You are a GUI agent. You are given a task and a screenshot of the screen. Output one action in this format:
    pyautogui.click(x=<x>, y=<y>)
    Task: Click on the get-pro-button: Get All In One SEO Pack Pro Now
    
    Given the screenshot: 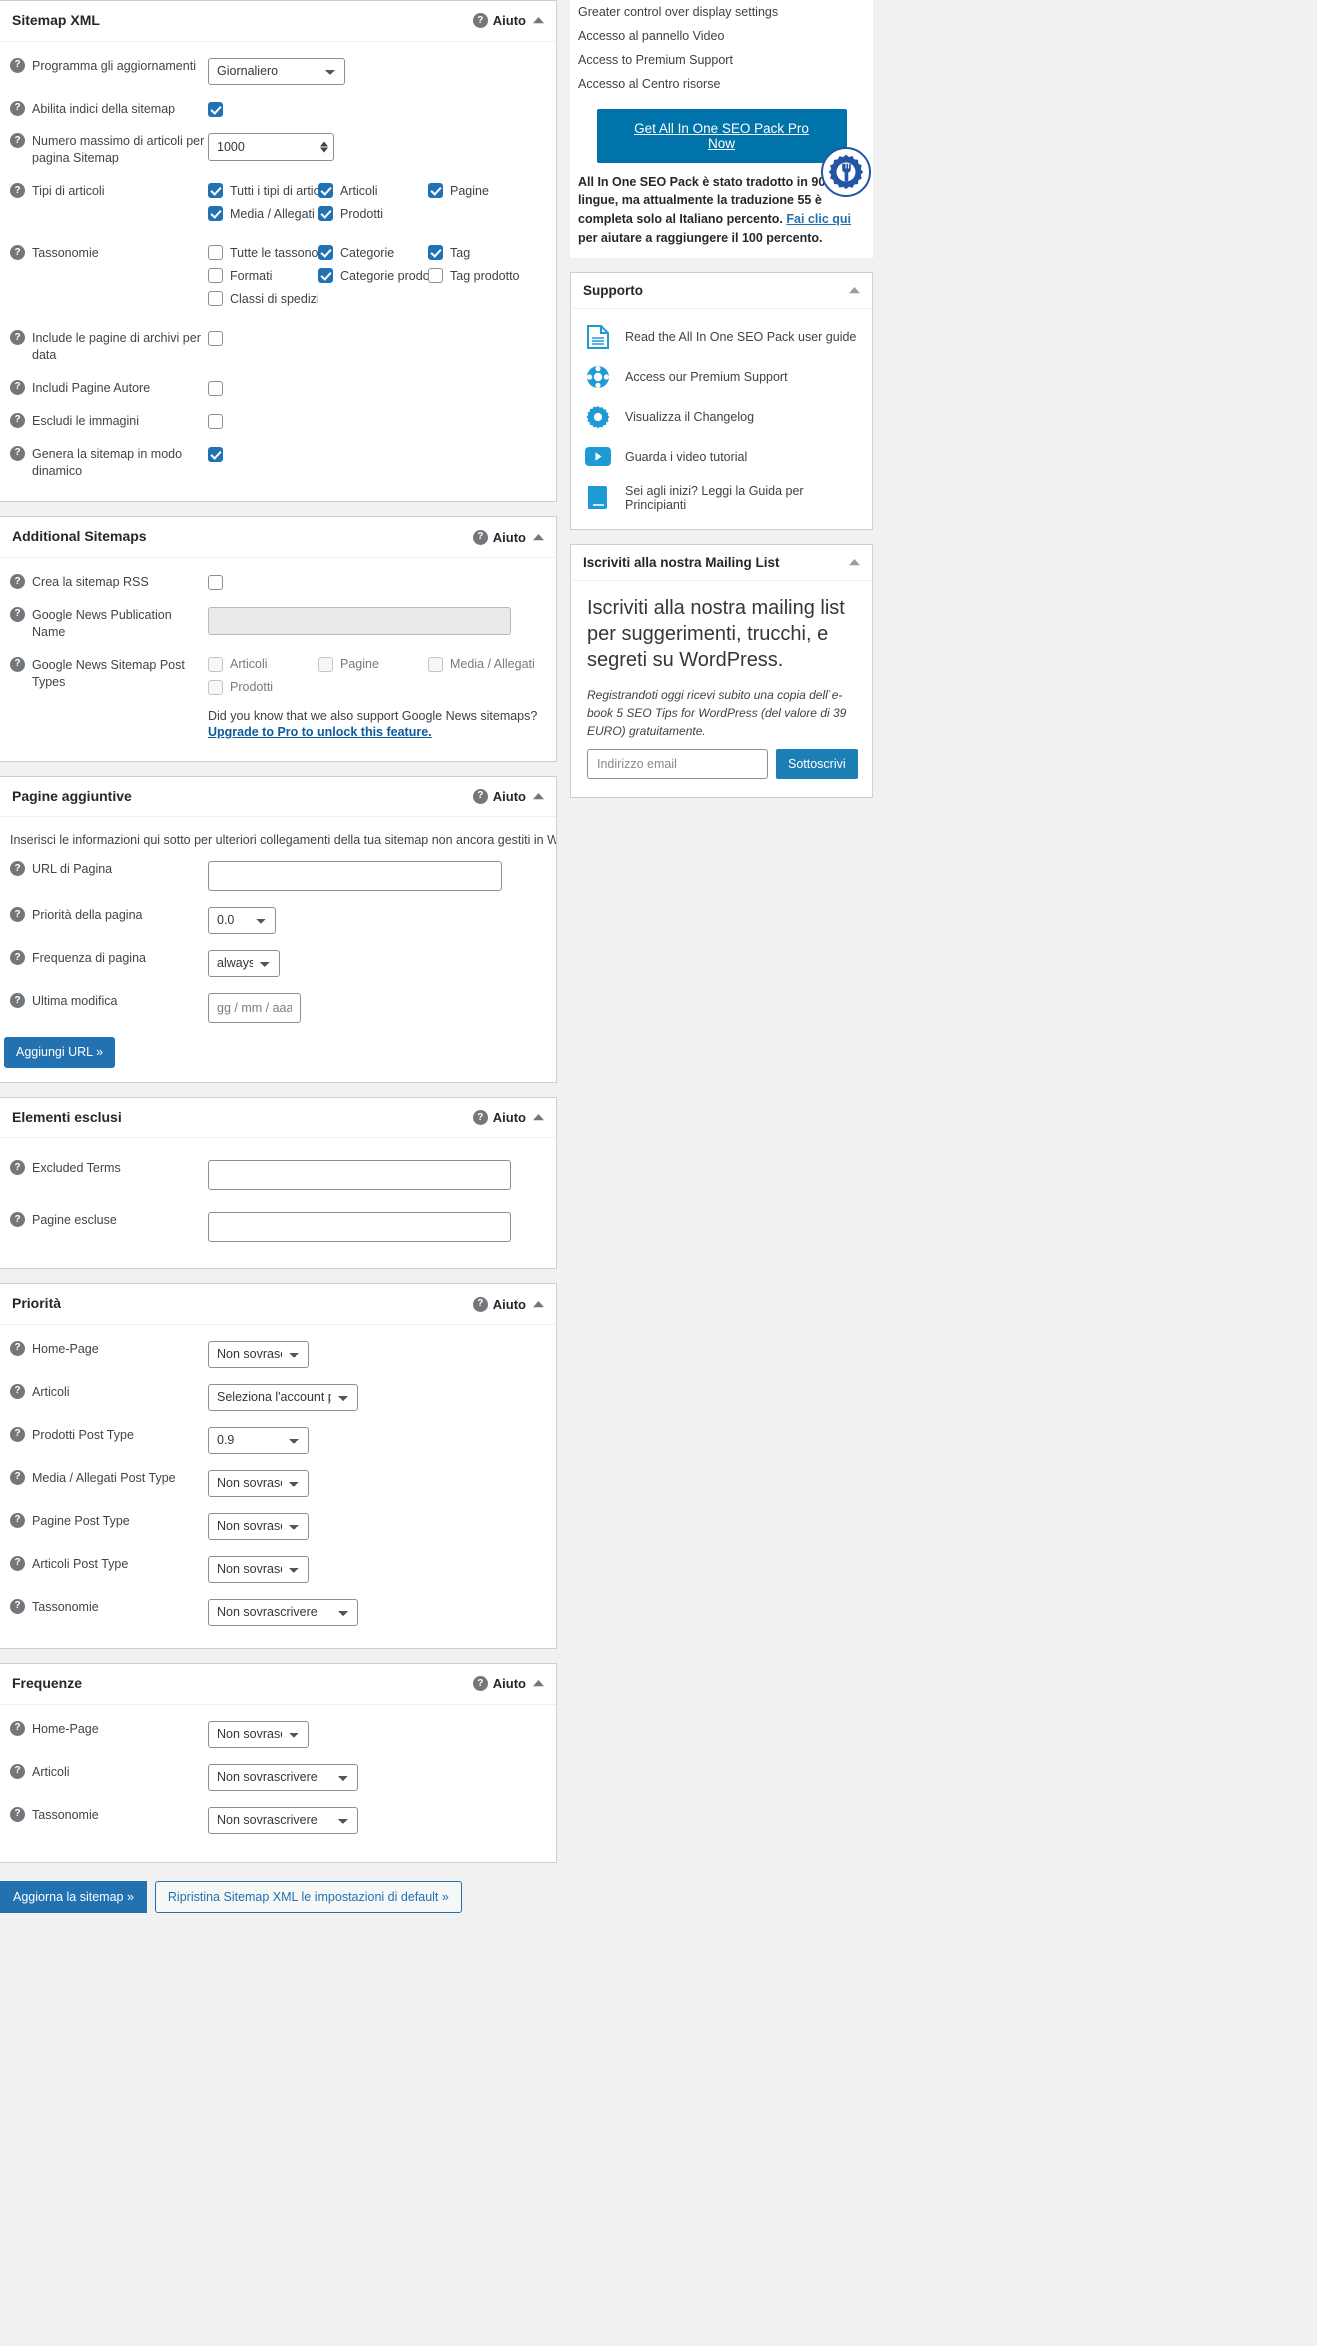 What is the action you would take?
    pyautogui.click(x=721, y=135)
    